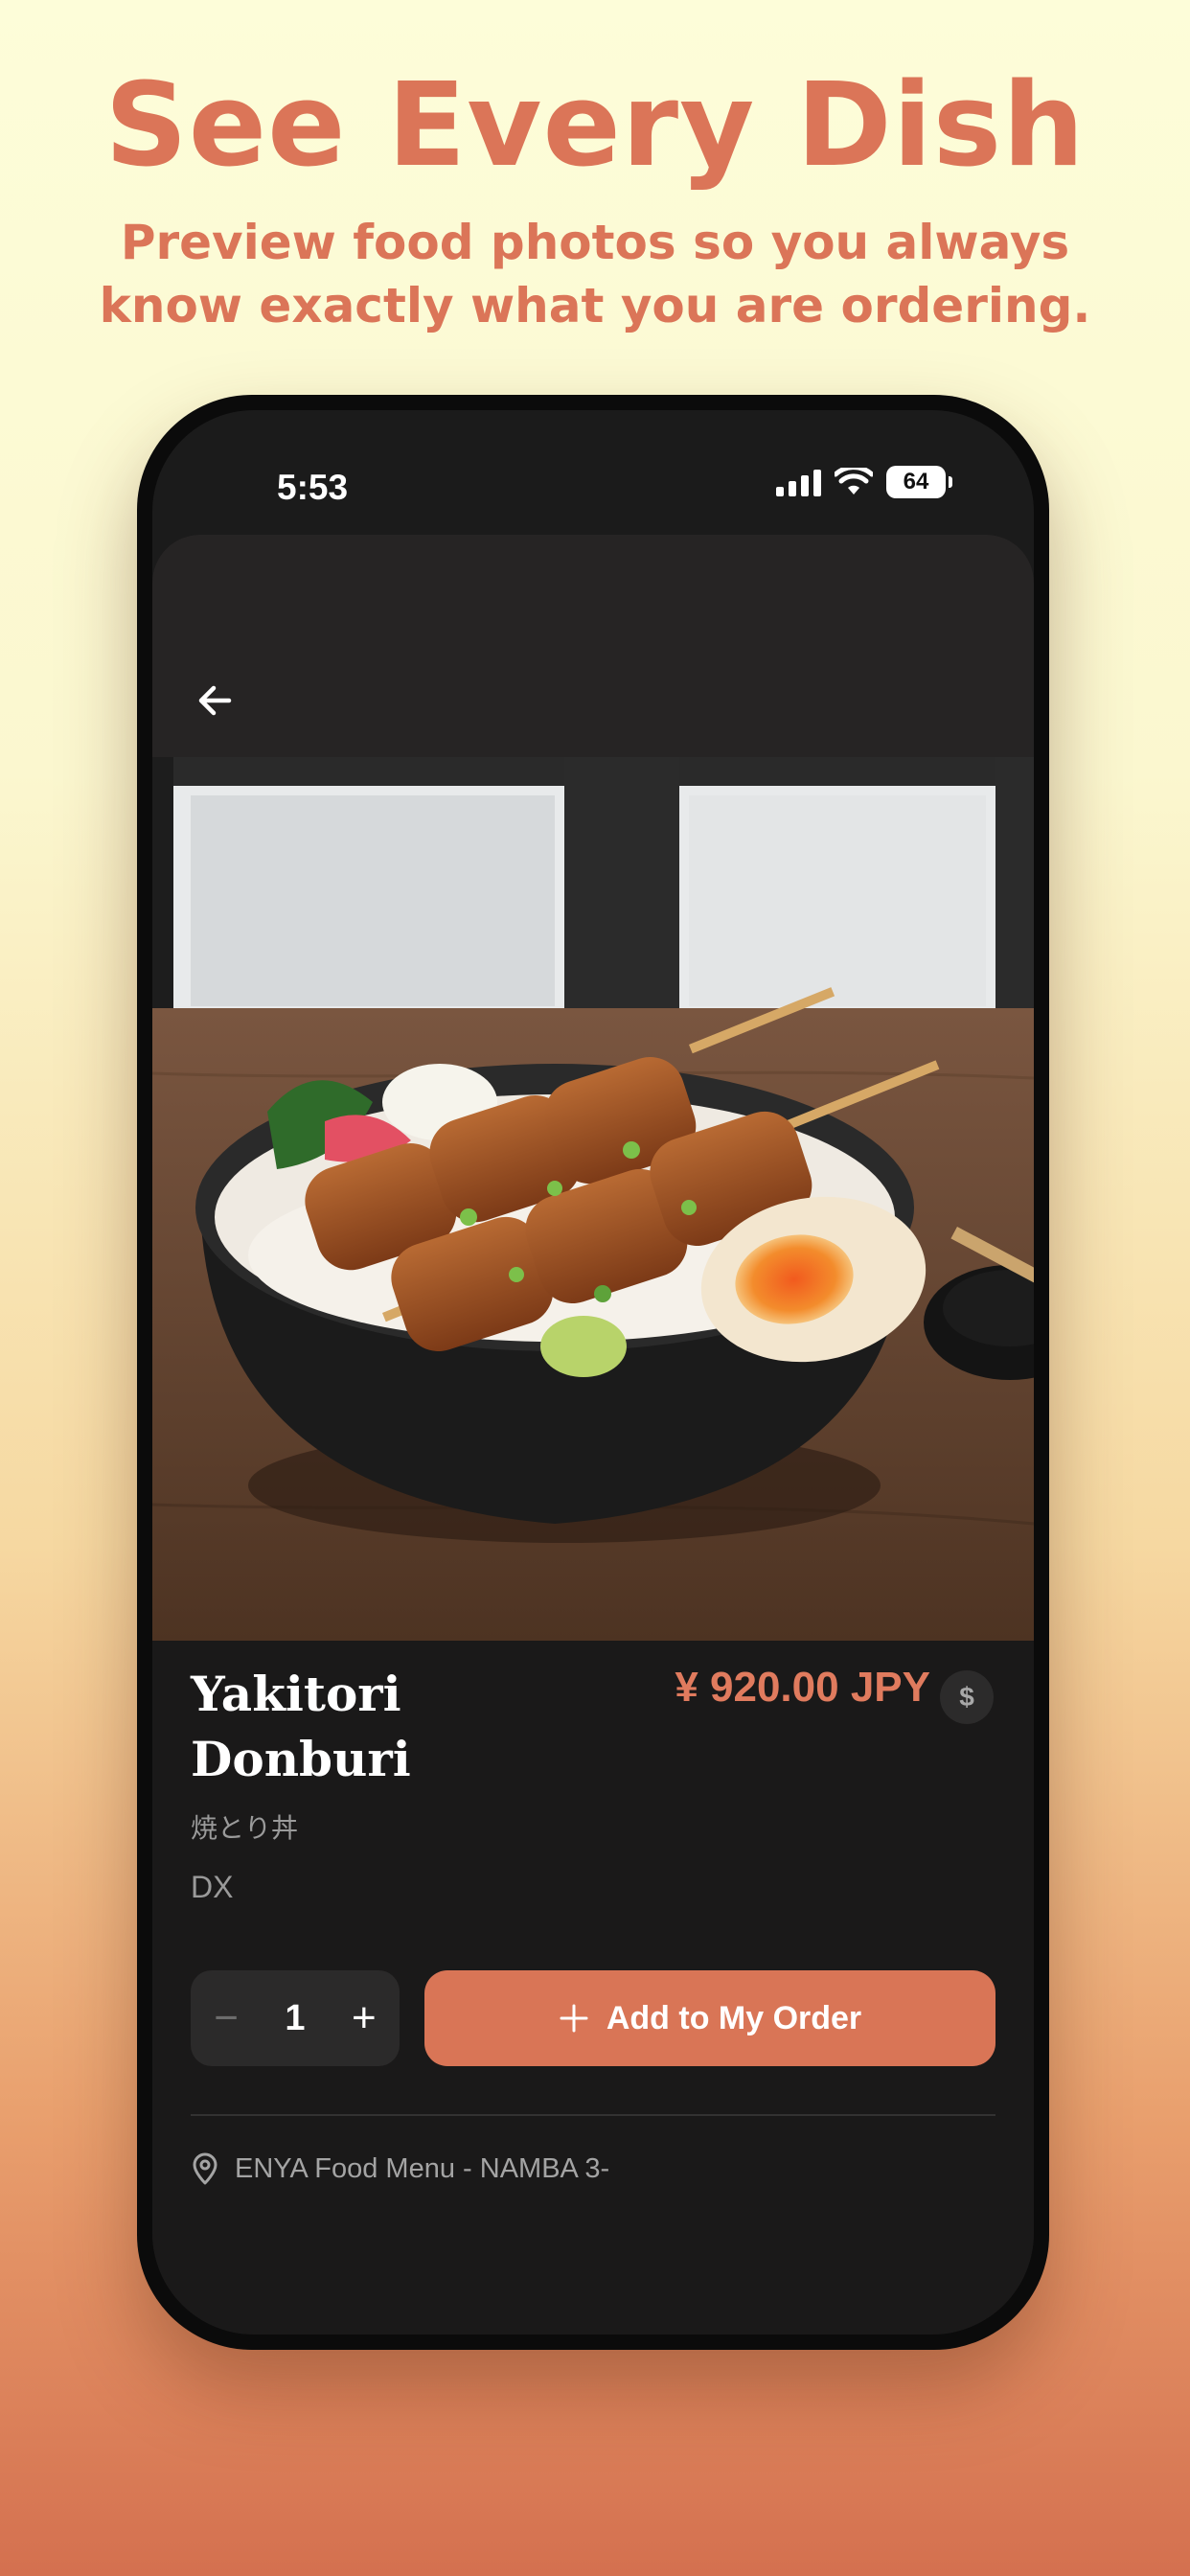  What do you see at coordinates (215, 700) in the screenshot?
I see `arrow-left-icon` at bounding box center [215, 700].